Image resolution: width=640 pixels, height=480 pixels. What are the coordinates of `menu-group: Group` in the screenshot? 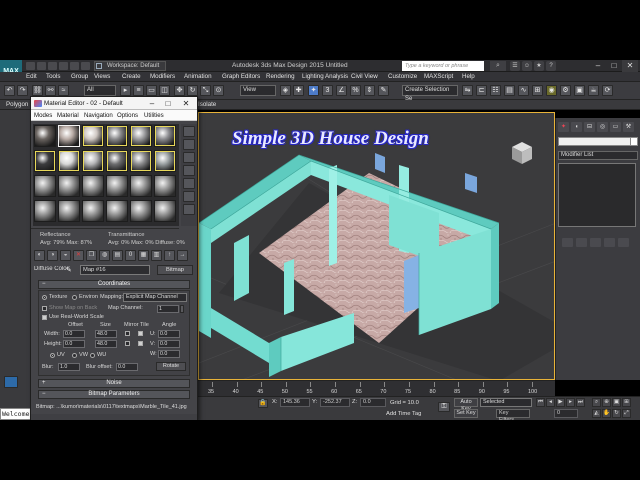 It's located at (79, 77).